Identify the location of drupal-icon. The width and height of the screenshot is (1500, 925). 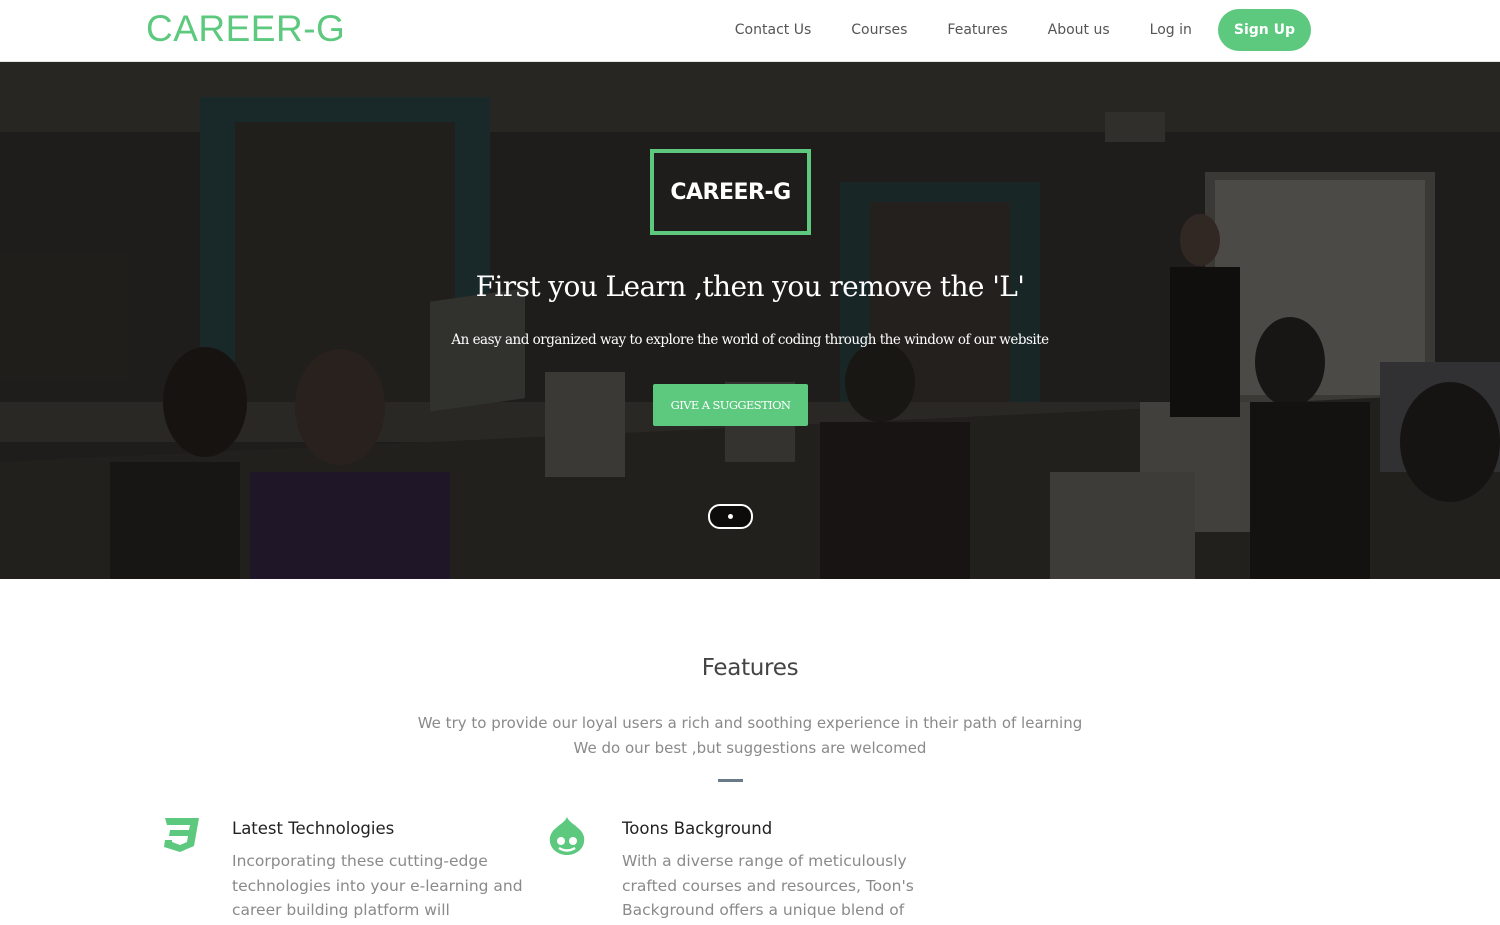
(567, 836).